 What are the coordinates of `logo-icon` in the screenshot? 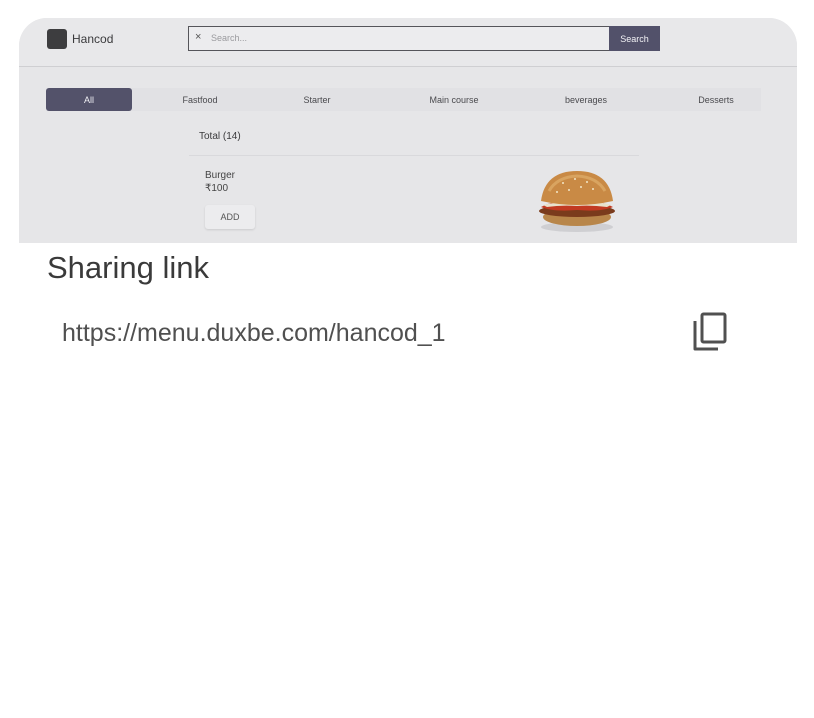 It's located at (57, 39).